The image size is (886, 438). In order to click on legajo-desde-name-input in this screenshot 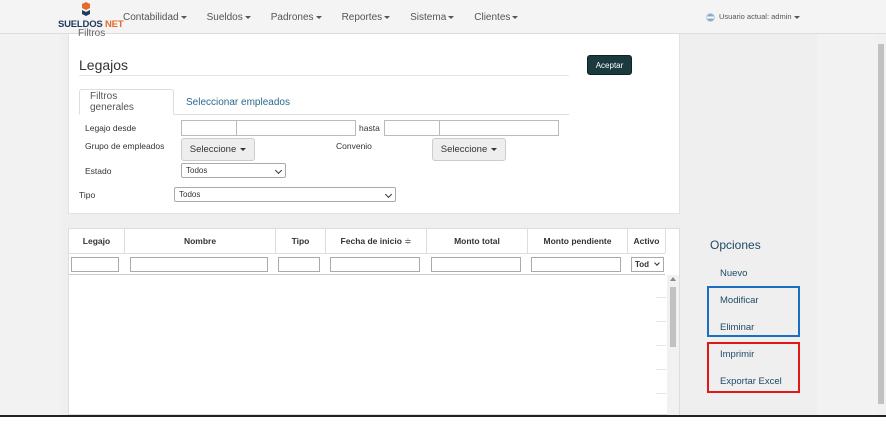, I will do `click(296, 128)`.